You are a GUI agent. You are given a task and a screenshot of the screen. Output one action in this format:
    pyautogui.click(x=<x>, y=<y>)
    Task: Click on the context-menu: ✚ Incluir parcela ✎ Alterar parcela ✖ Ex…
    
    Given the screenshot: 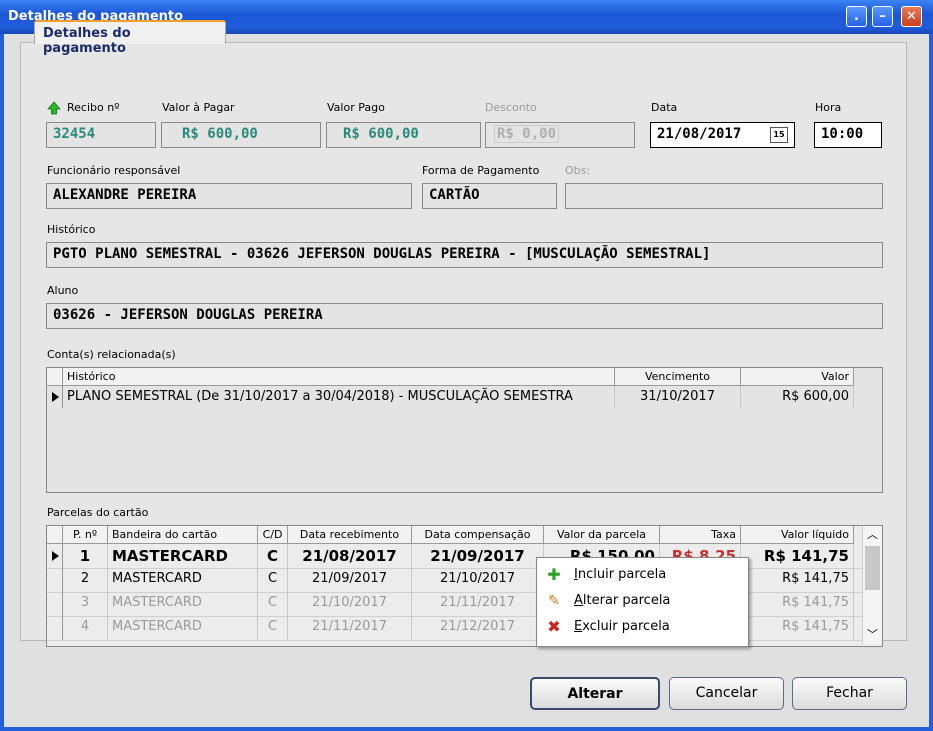 What is the action you would take?
    pyautogui.click(x=642, y=602)
    